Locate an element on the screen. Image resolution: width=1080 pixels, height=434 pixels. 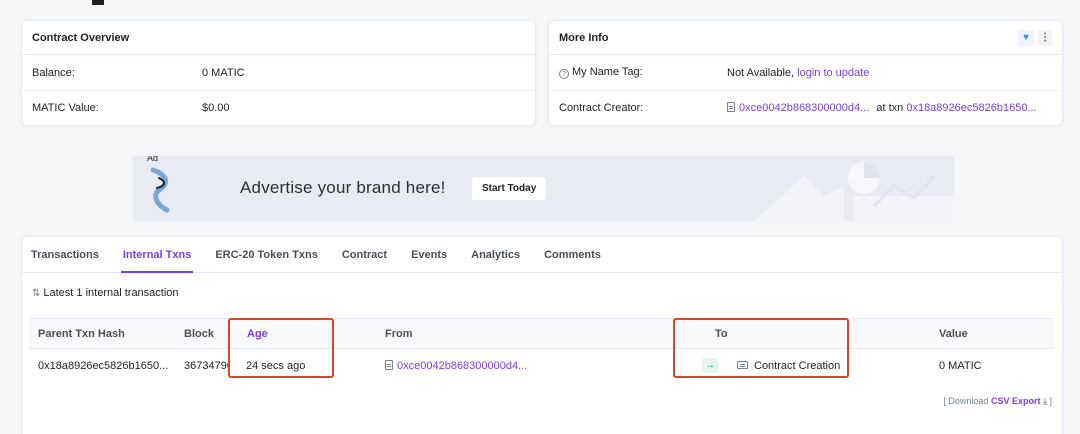
column-from: From is located at coordinates (399, 334).